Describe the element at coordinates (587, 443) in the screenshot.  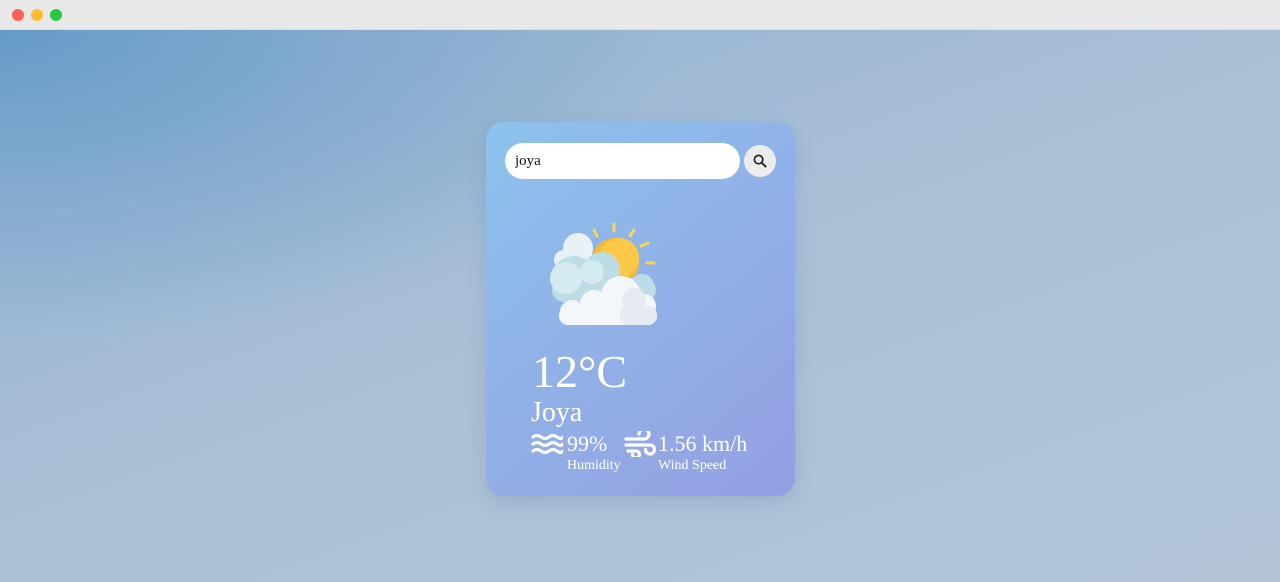
I see `humidity-value: 99%` at that location.